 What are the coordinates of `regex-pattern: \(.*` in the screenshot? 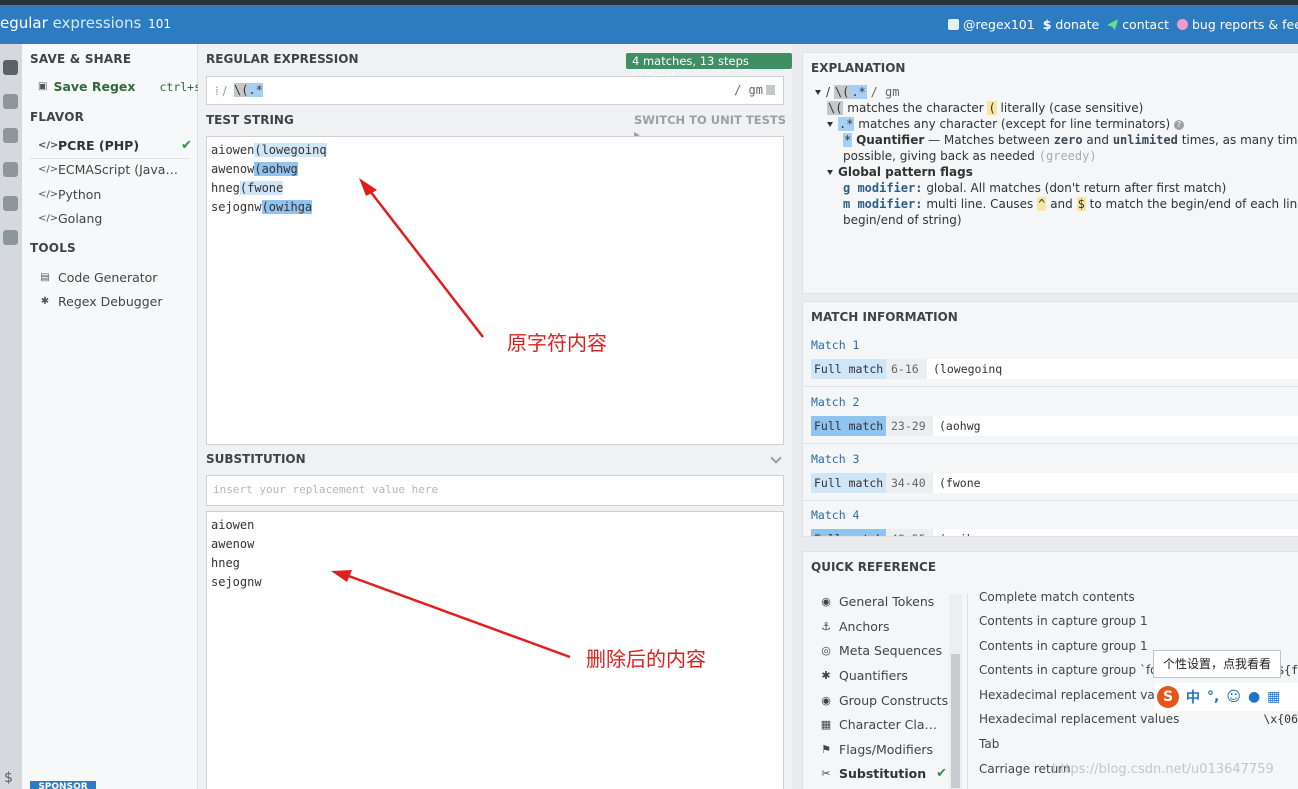 It's located at (248, 90).